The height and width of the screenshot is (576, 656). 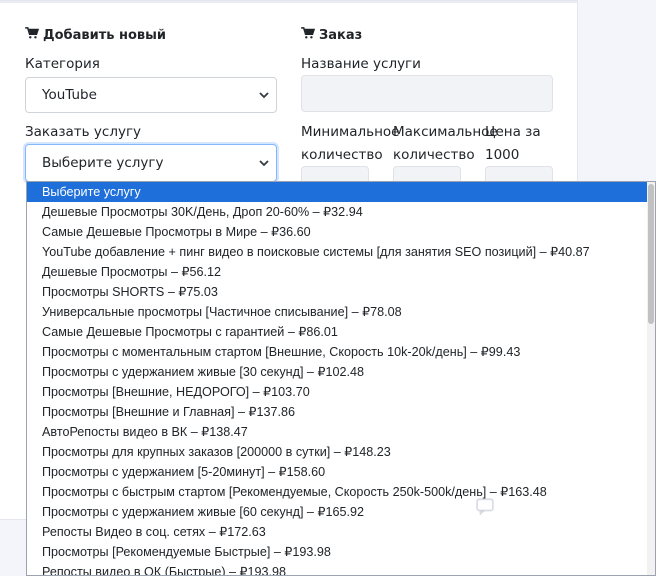 I want to click on service-name-field, so click(x=427, y=93).